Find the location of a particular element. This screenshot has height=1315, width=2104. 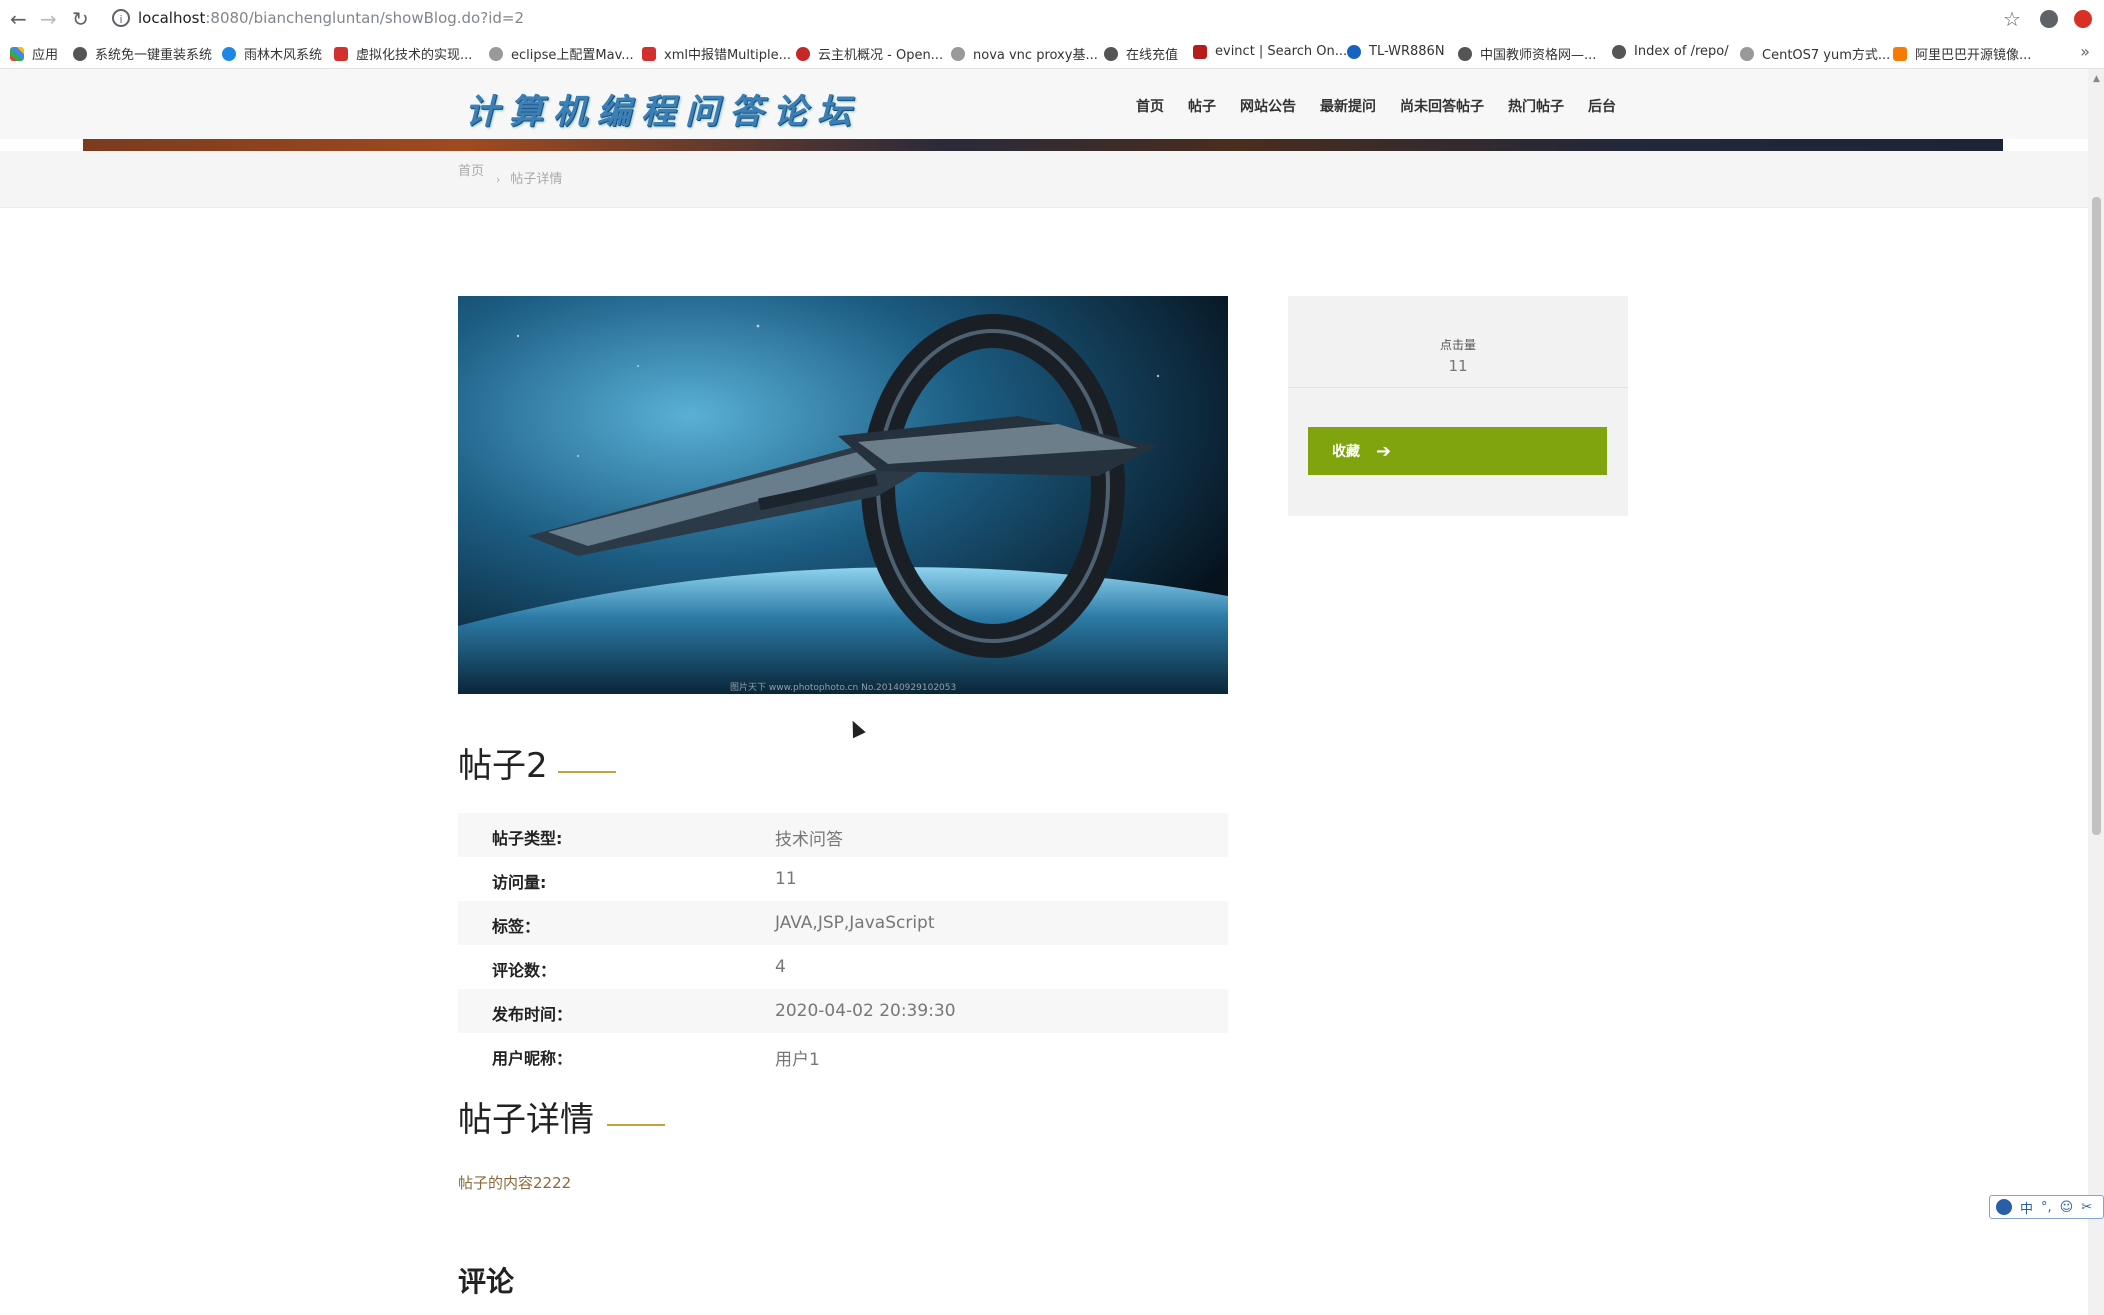

nav-latest-questions: 最新提问 is located at coordinates (1348, 106).